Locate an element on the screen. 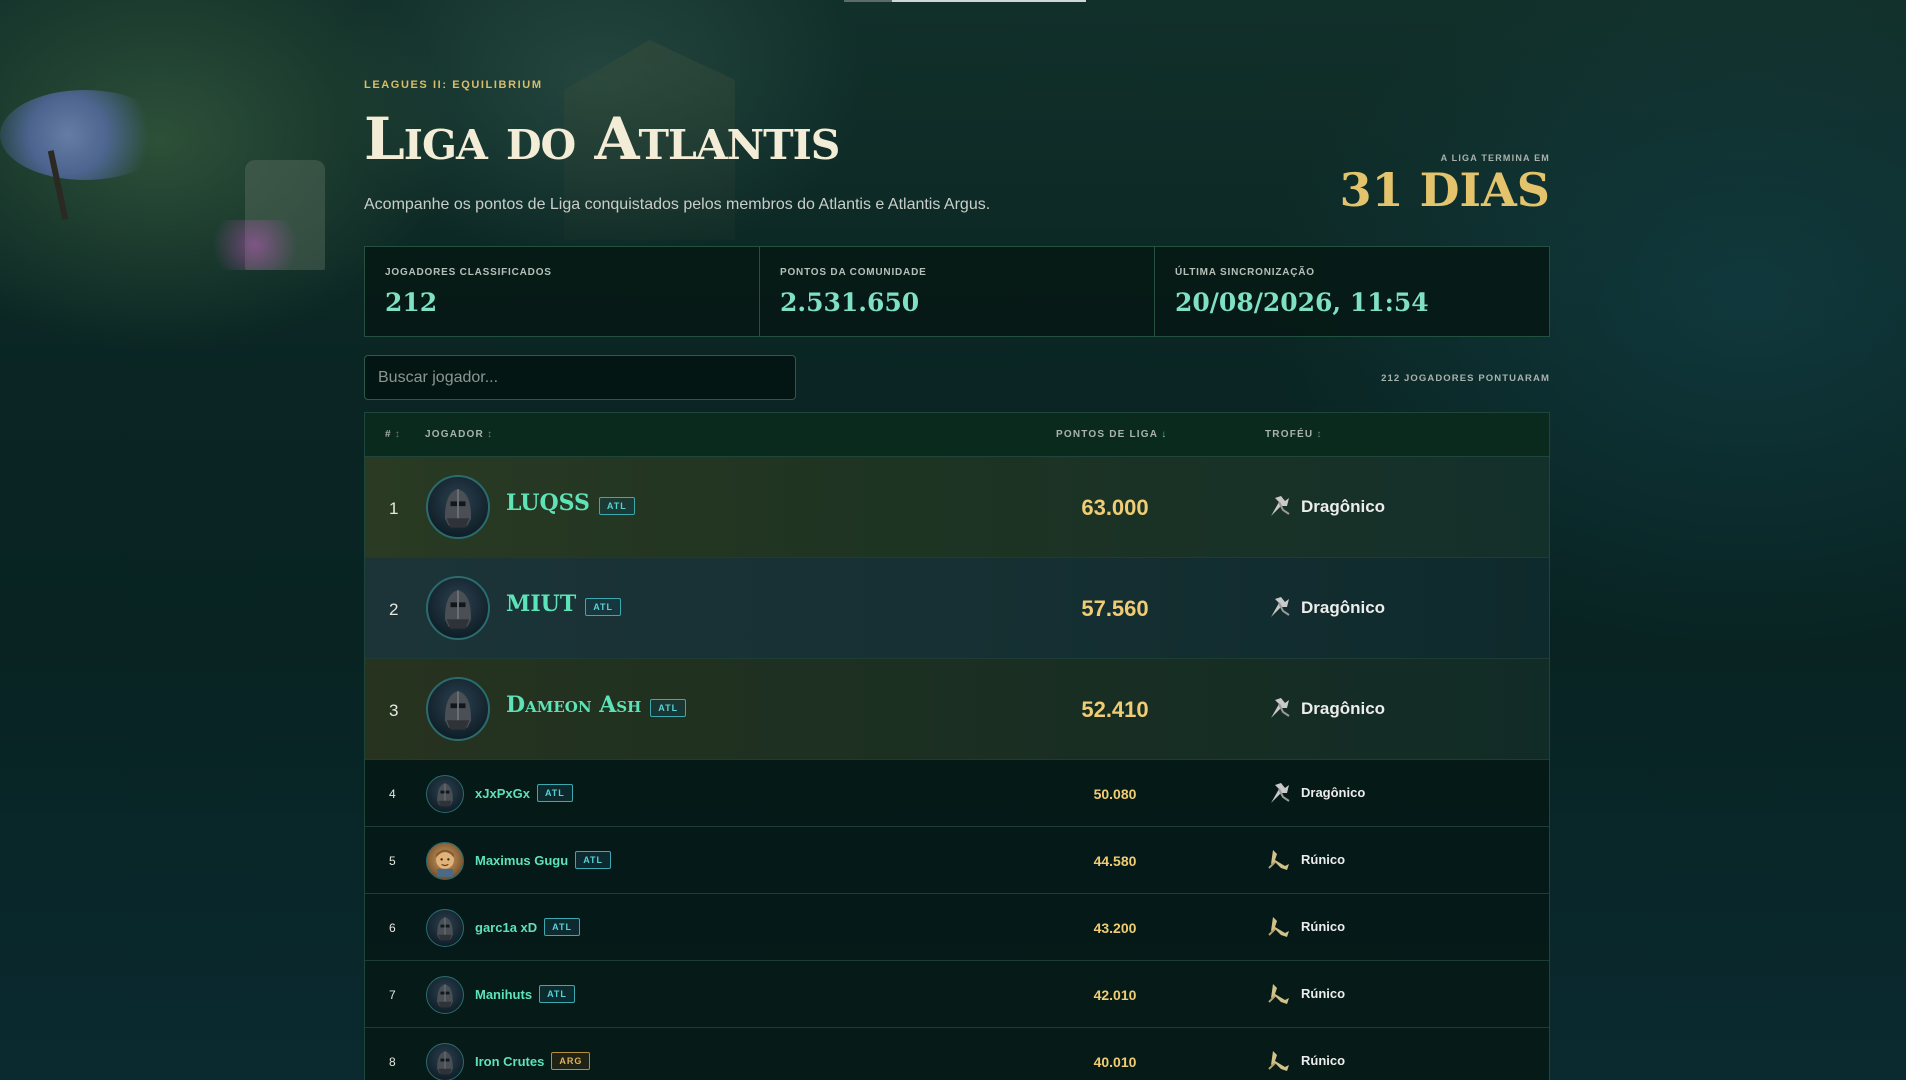  table-row: 1 LUQSS ATL 63.000 Dragônico is located at coordinates (957, 507).